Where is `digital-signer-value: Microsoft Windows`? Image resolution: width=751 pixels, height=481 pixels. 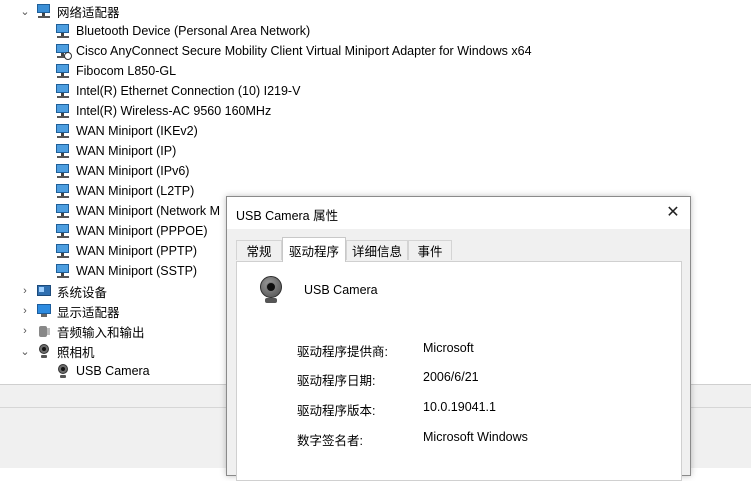
digital-signer-value: Microsoft Windows is located at coordinates (475, 437).